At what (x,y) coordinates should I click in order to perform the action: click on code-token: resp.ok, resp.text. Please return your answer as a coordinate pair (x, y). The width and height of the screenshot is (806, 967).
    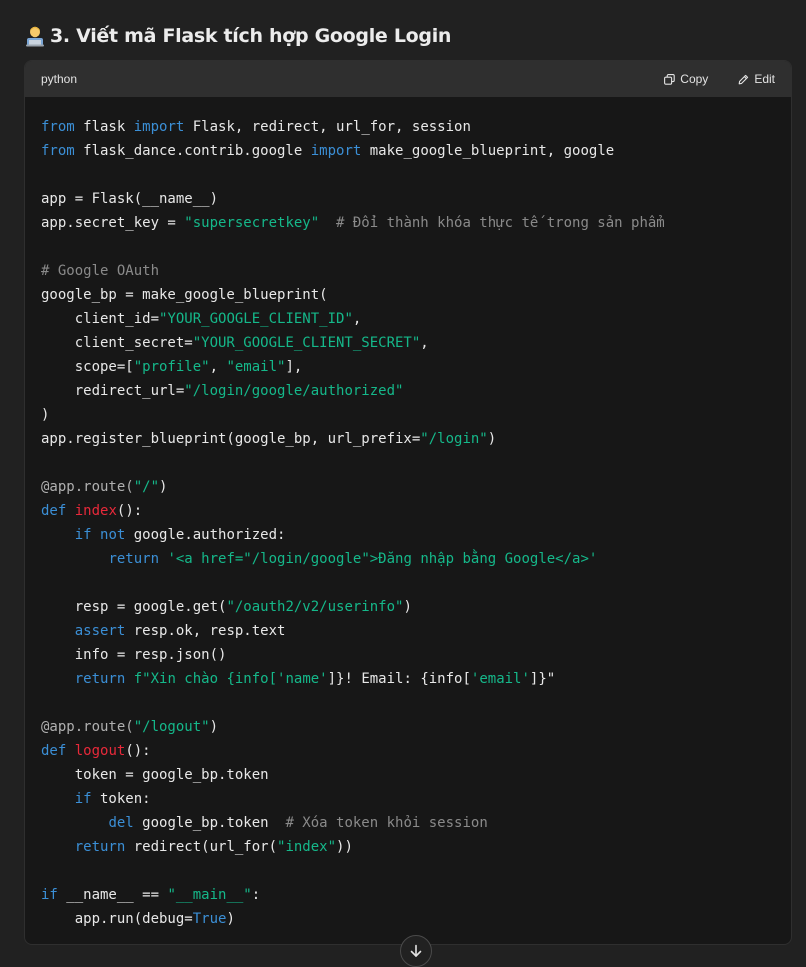
    Looking at the image, I should click on (205, 631).